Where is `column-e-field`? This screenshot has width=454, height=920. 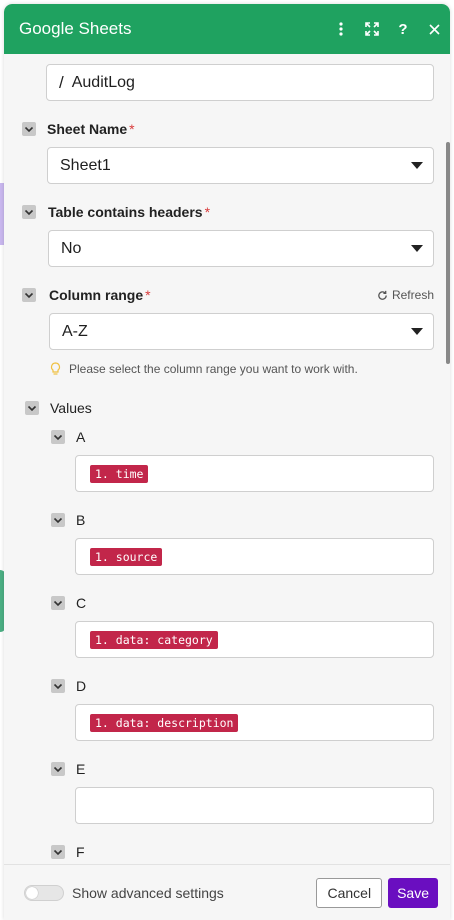
column-e-field is located at coordinates (254, 805).